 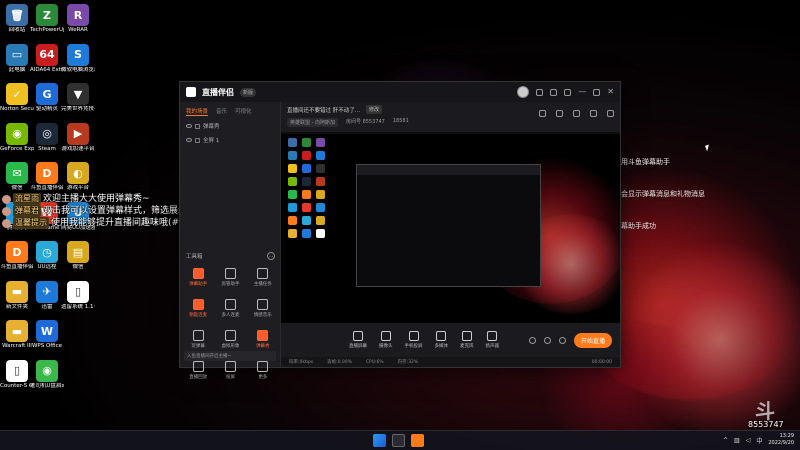 I want to click on camera-button: 摄像头, so click(x=386, y=340).